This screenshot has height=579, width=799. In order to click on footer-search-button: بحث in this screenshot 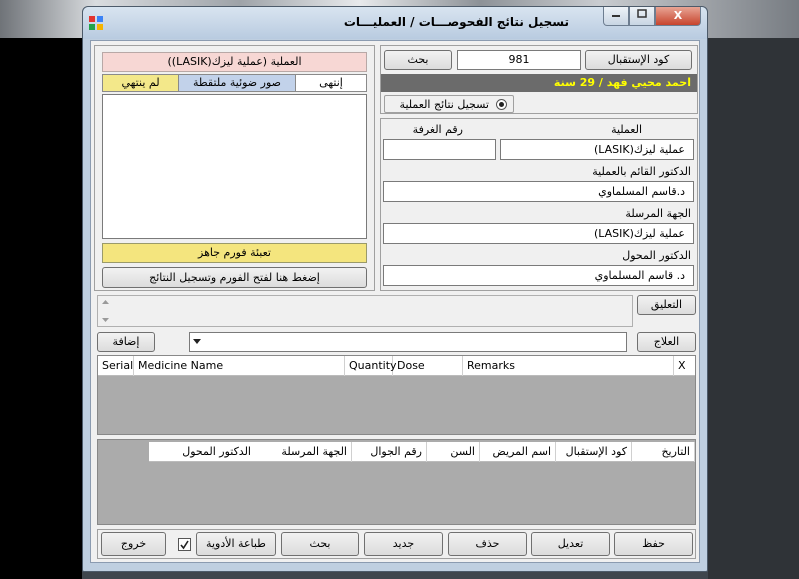, I will do `click(320, 544)`.